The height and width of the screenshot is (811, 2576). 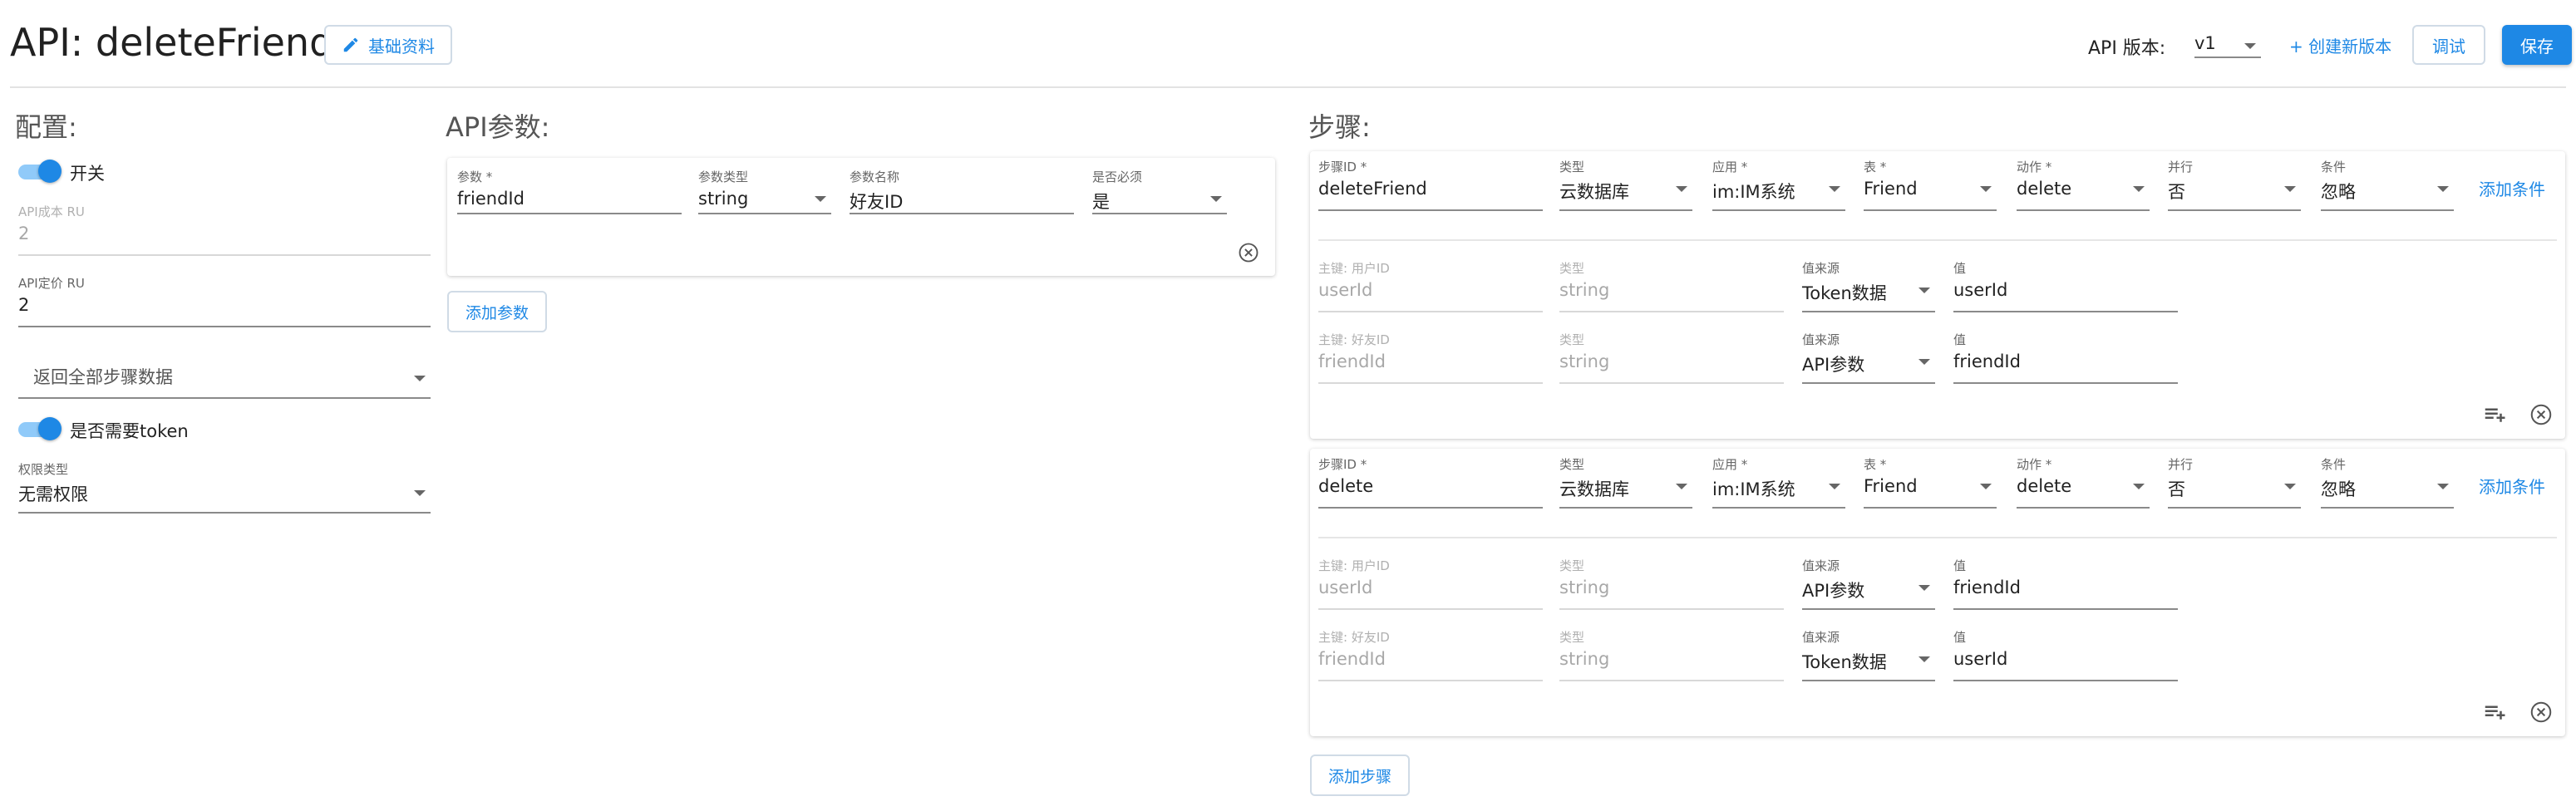 I want to click on token-label: 是否需要token, so click(x=129, y=431).